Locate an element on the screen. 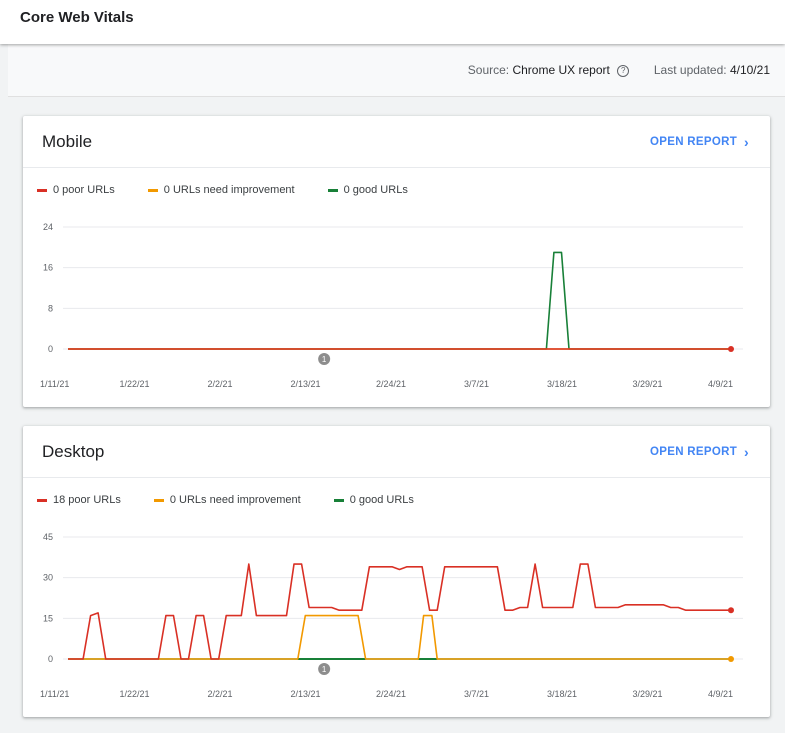 The image size is (785, 733). y-tick-label: 24 is located at coordinates (48, 227).